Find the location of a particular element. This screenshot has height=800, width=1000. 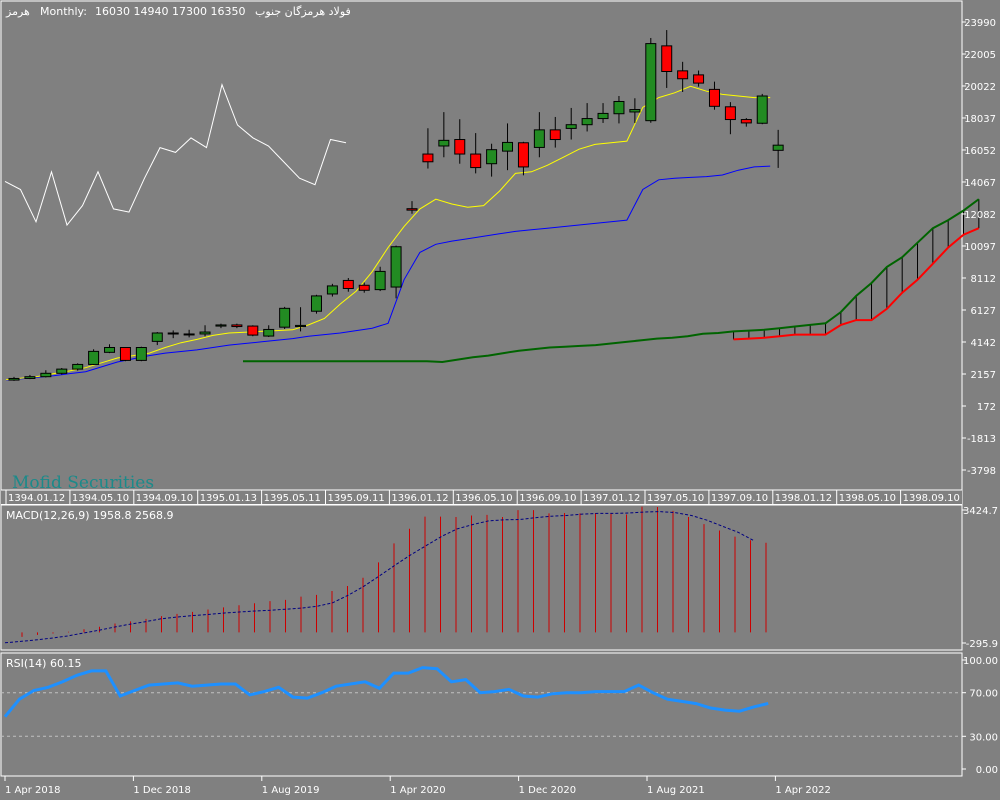

price-tick-label: 172 is located at coordinates (986, 407).